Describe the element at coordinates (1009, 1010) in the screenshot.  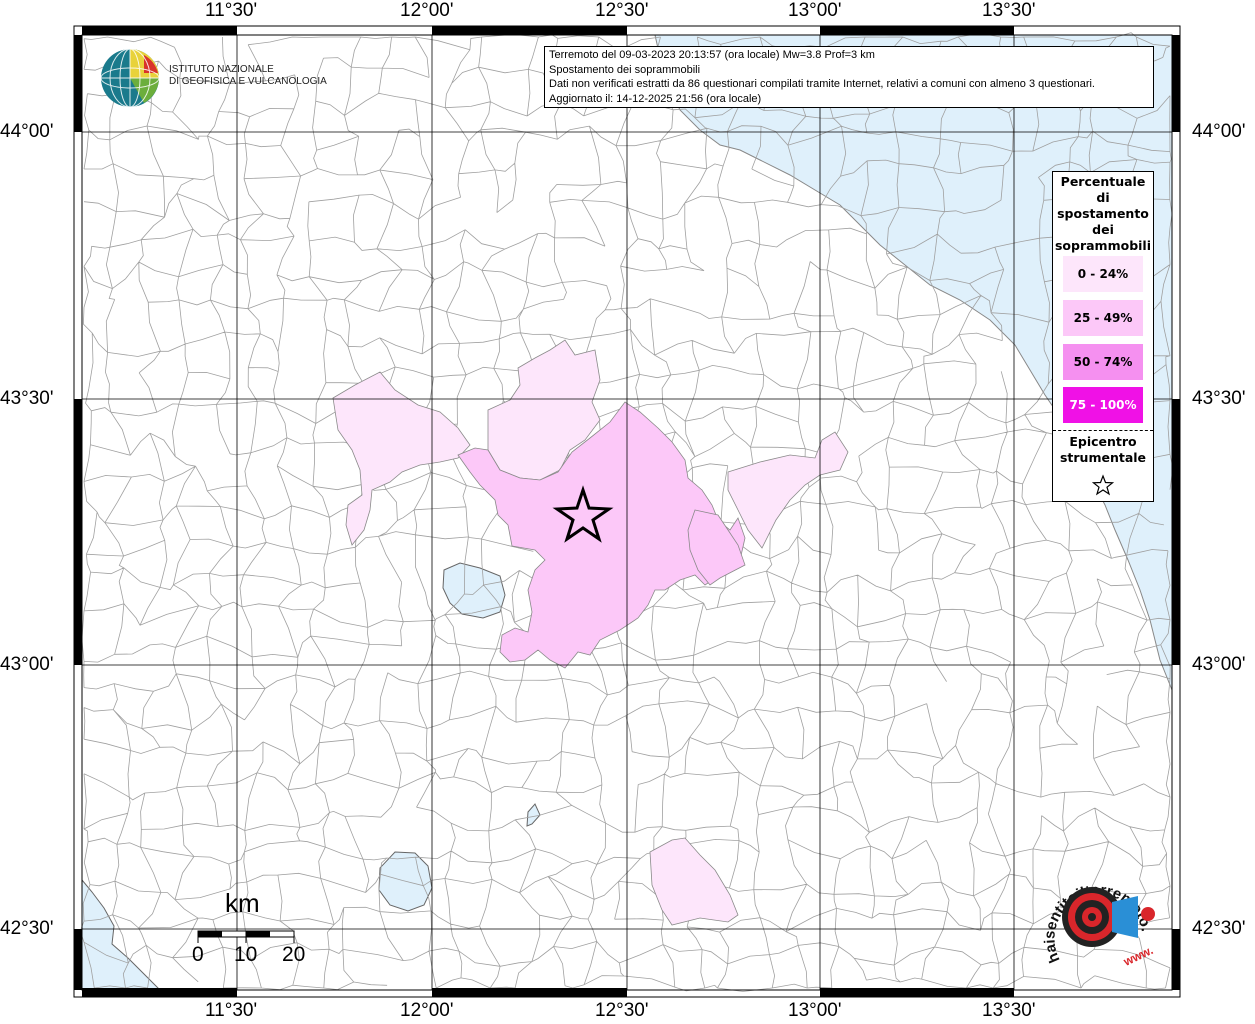
I see `lon-label-bottom-5: 13°30'` at that location.